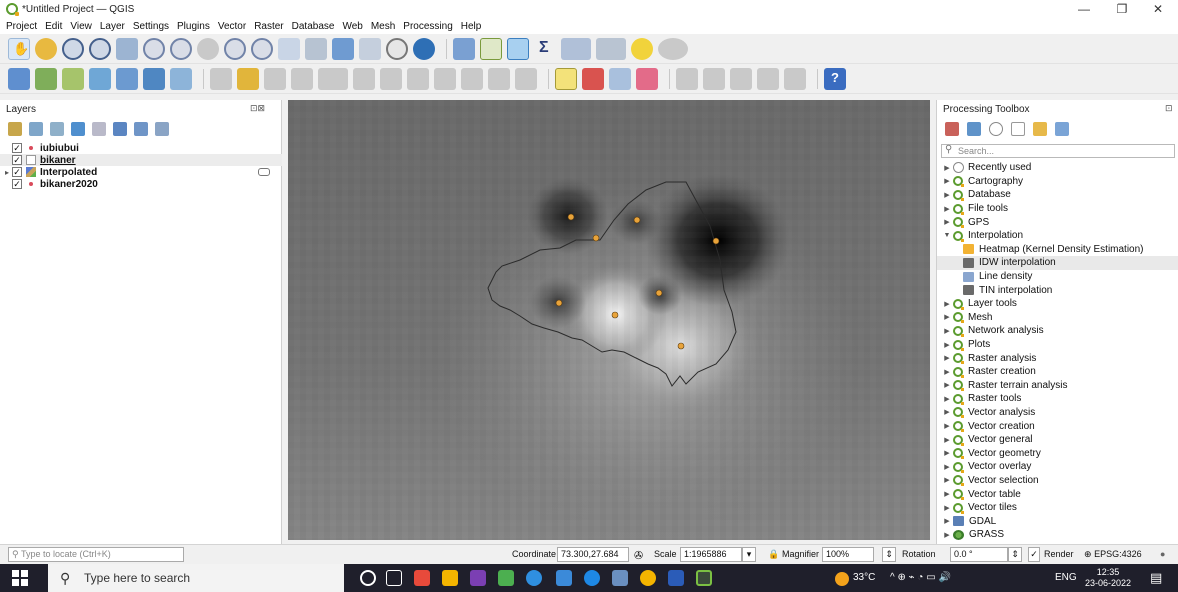 The image size is (1178, 592). I want to click on new-spatial-bookmark-icon, so click(343, 48).